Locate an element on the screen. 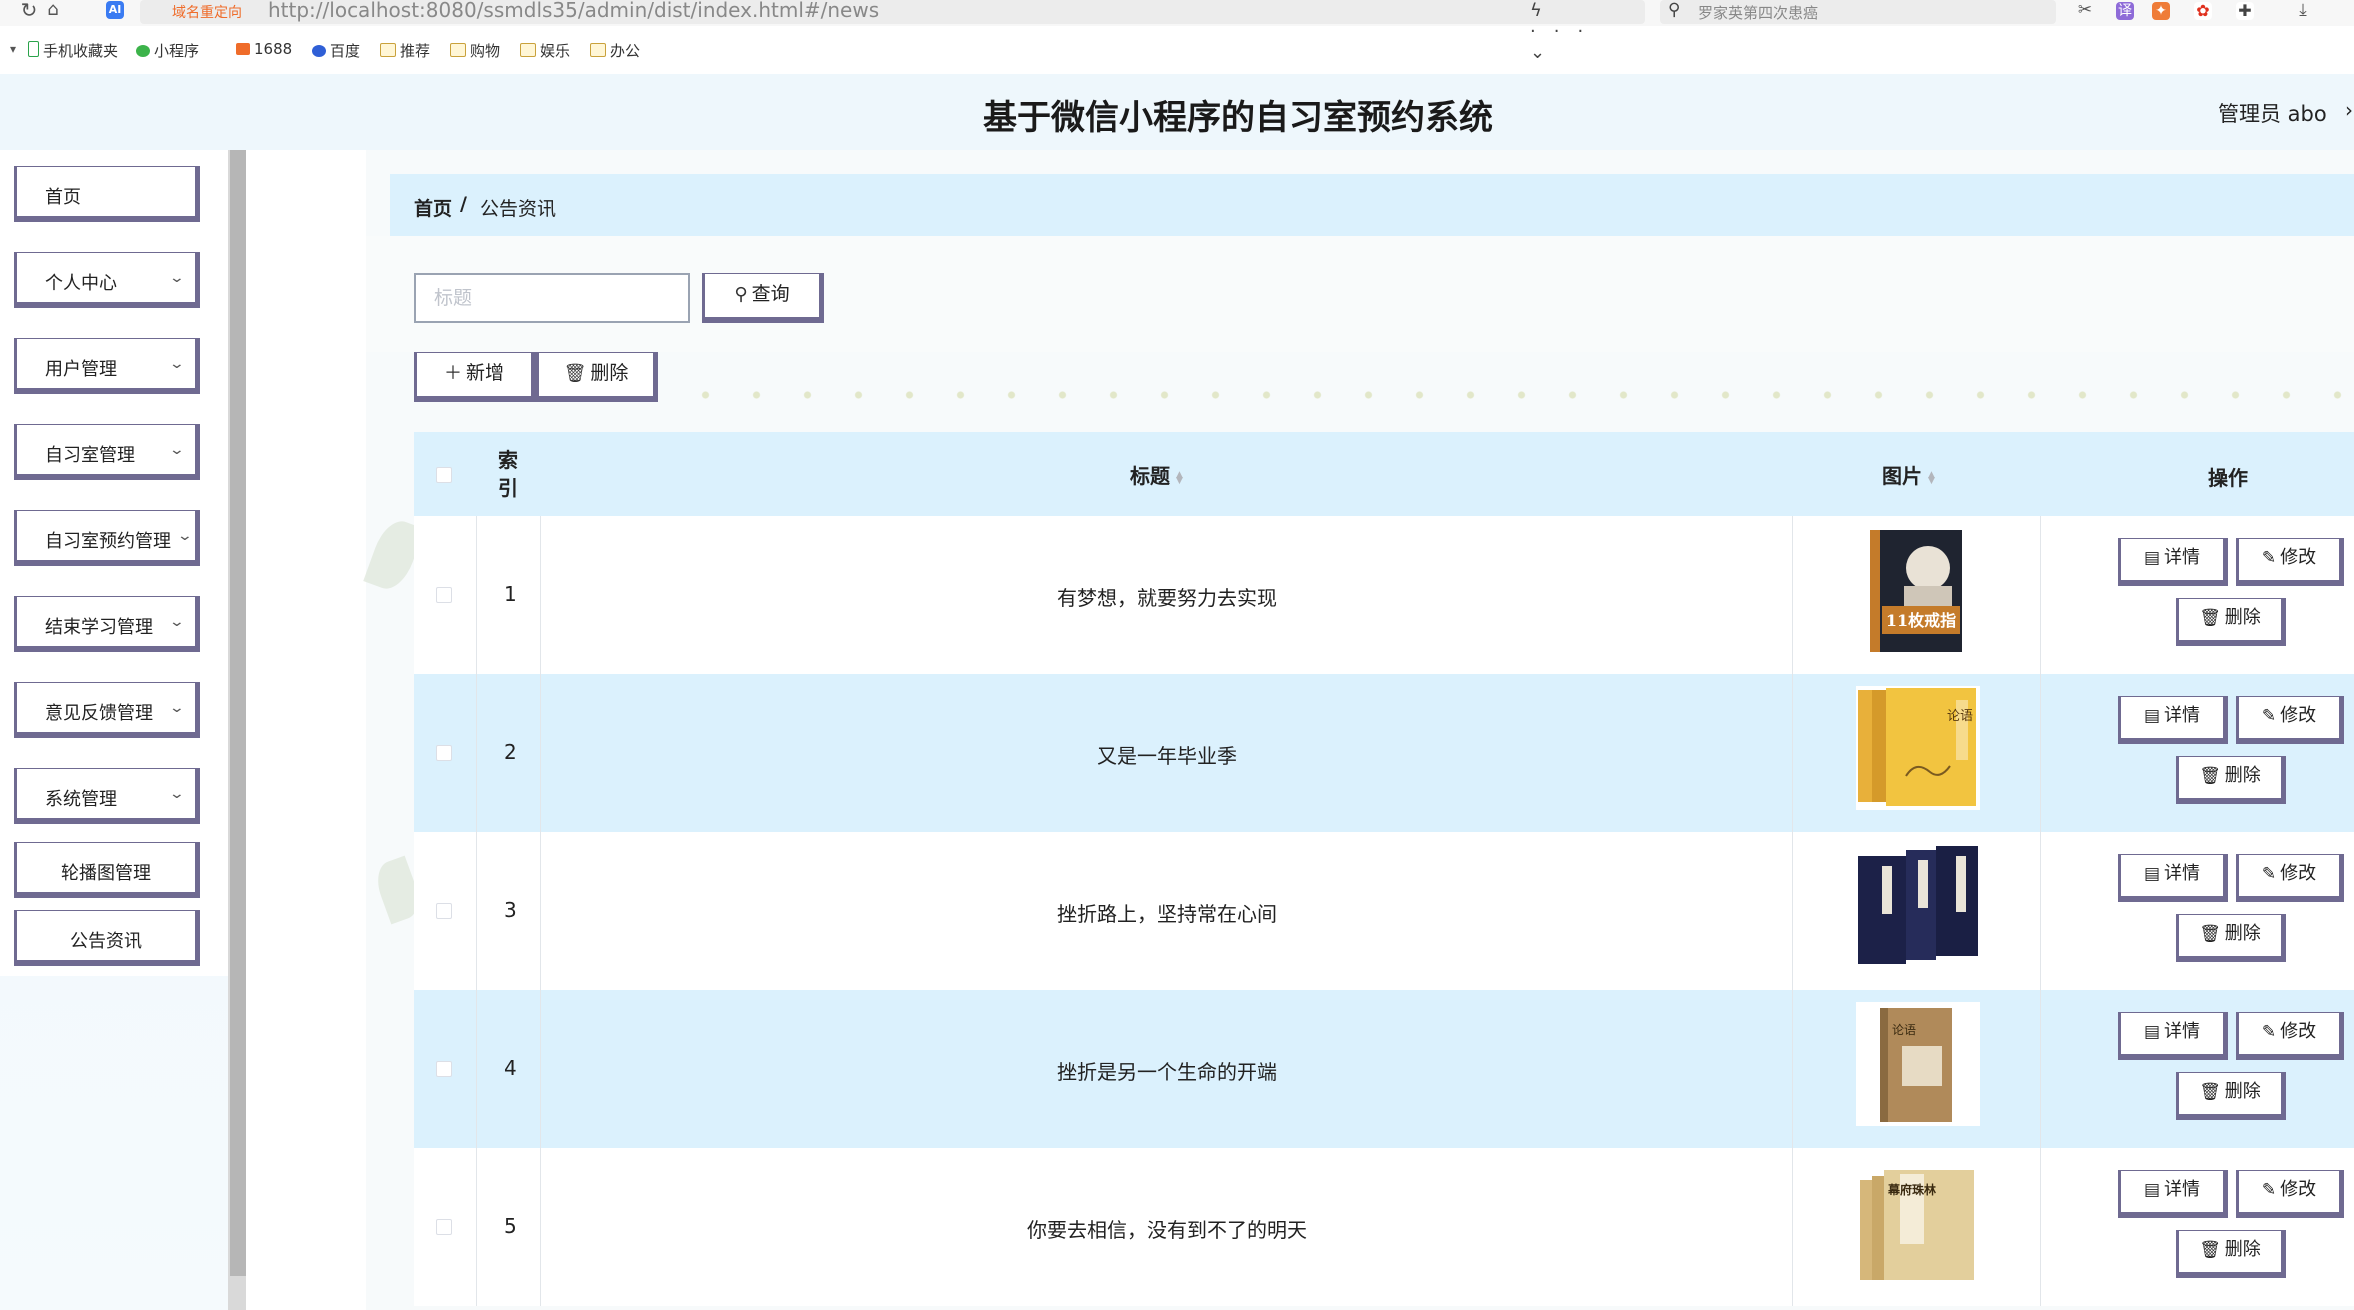 The width and height of the screenshot is (2354, 1310). bookmark-menu-icon: ▾ is located at coordinates (13, 50).